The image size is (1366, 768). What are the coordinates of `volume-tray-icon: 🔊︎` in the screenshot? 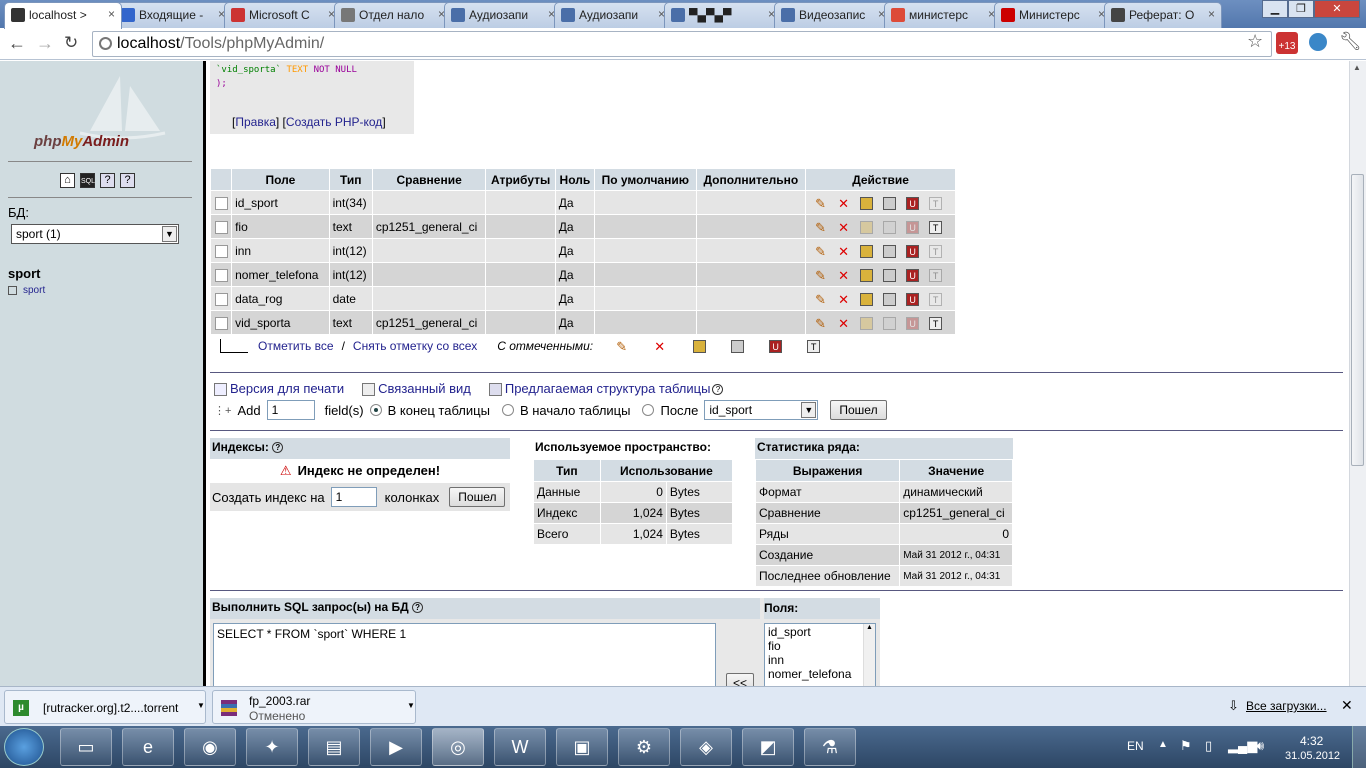 It's located at (1260, 746).